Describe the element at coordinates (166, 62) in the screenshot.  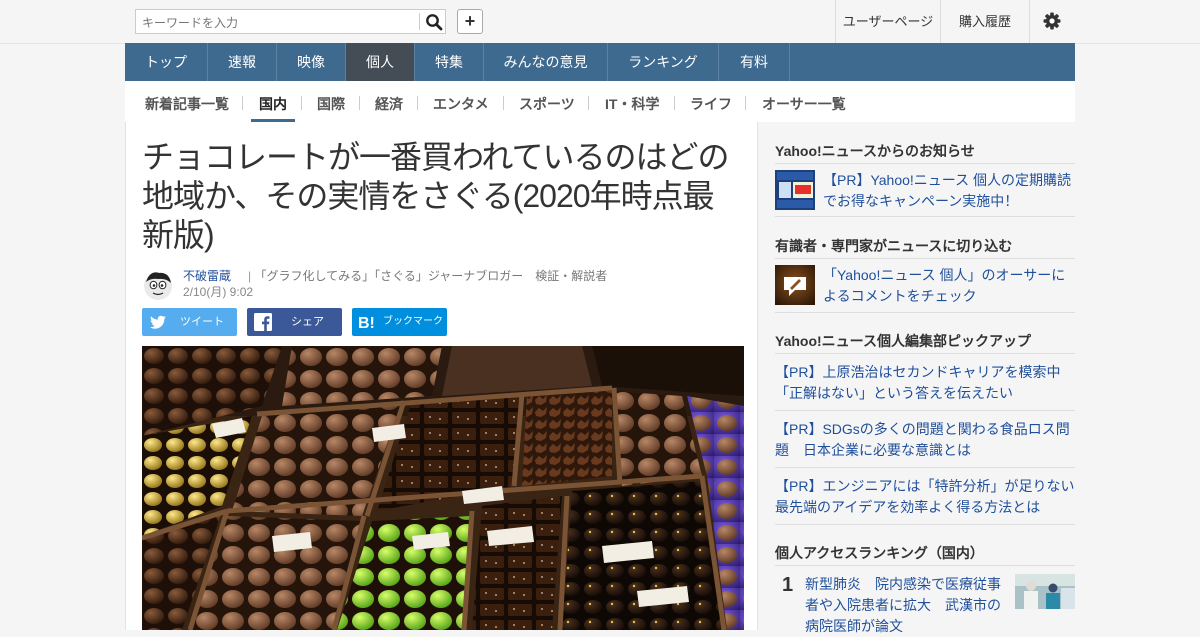
I see `nav-item-top: トップ` at that location.